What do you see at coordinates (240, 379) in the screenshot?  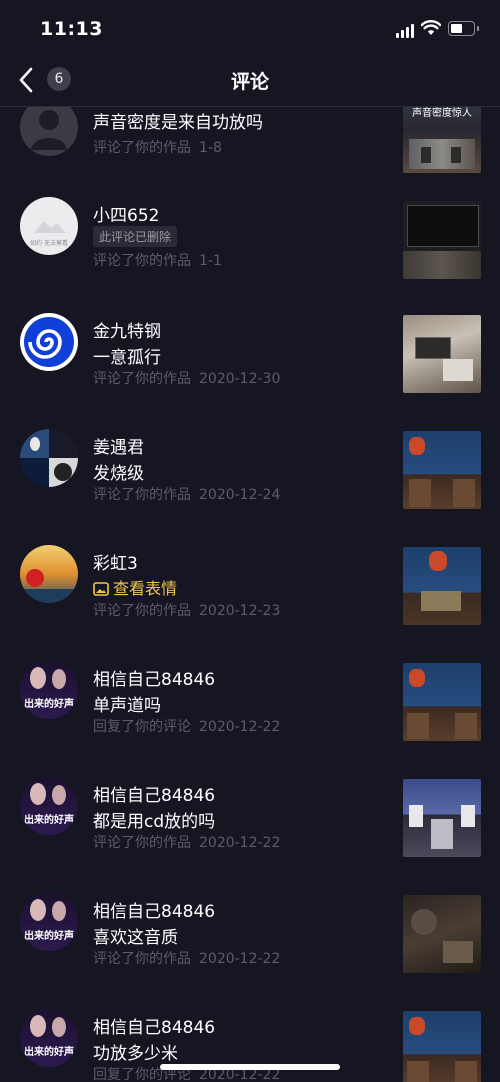 I see `comment-date: 2020-12-30` at bounding box center [240, 379].